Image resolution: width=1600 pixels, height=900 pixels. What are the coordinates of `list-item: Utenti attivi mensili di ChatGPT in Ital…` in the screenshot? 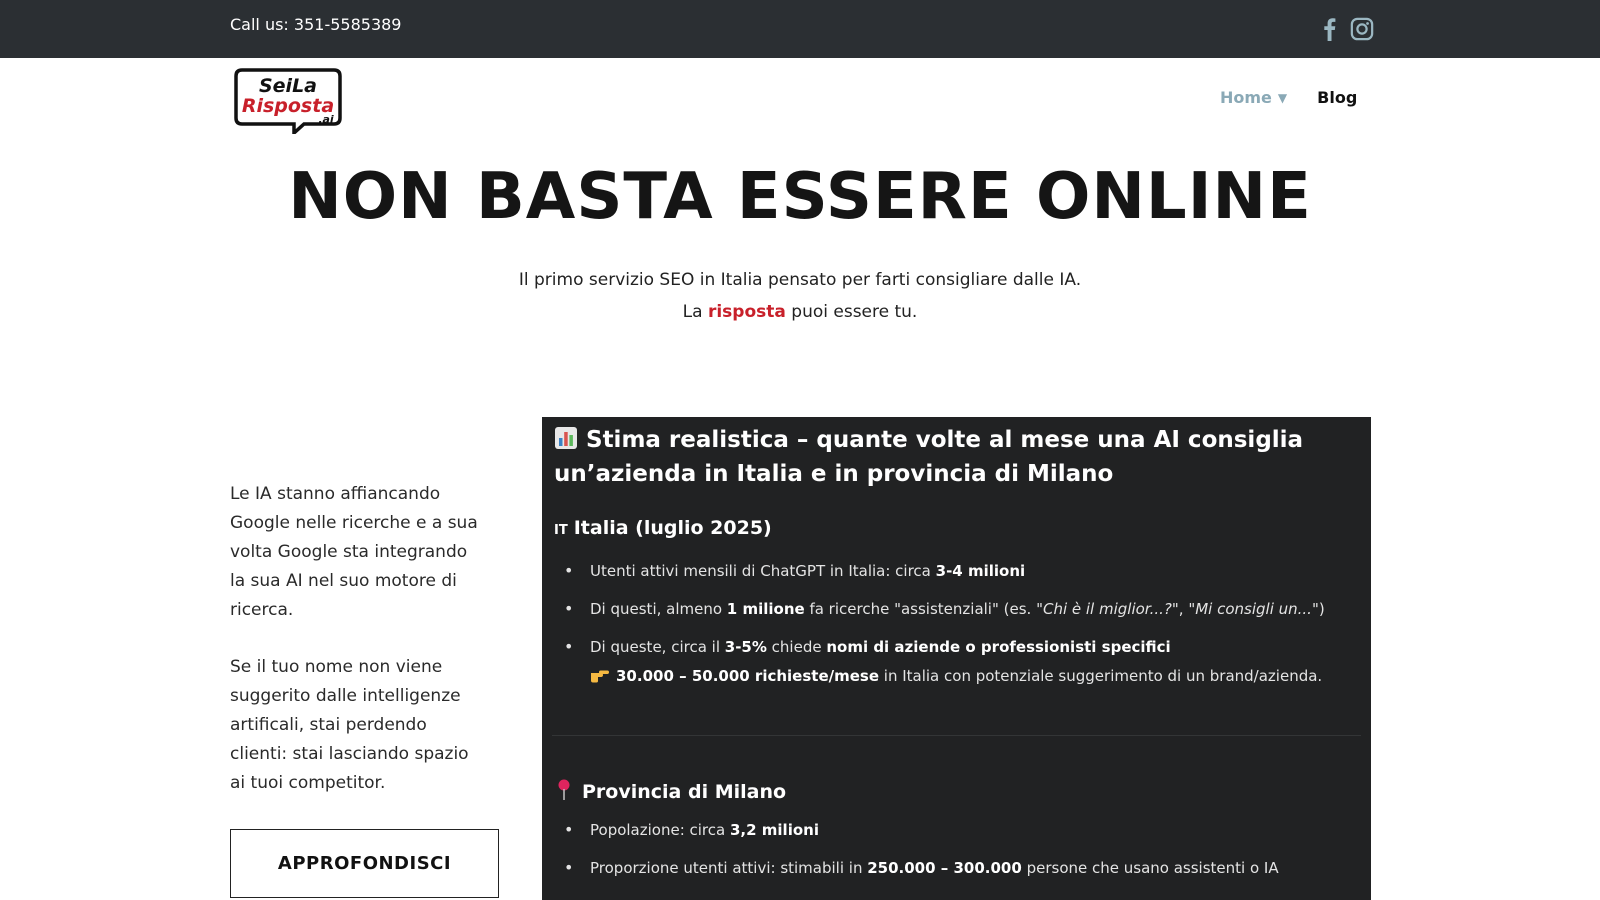 It's located at (944, 571).